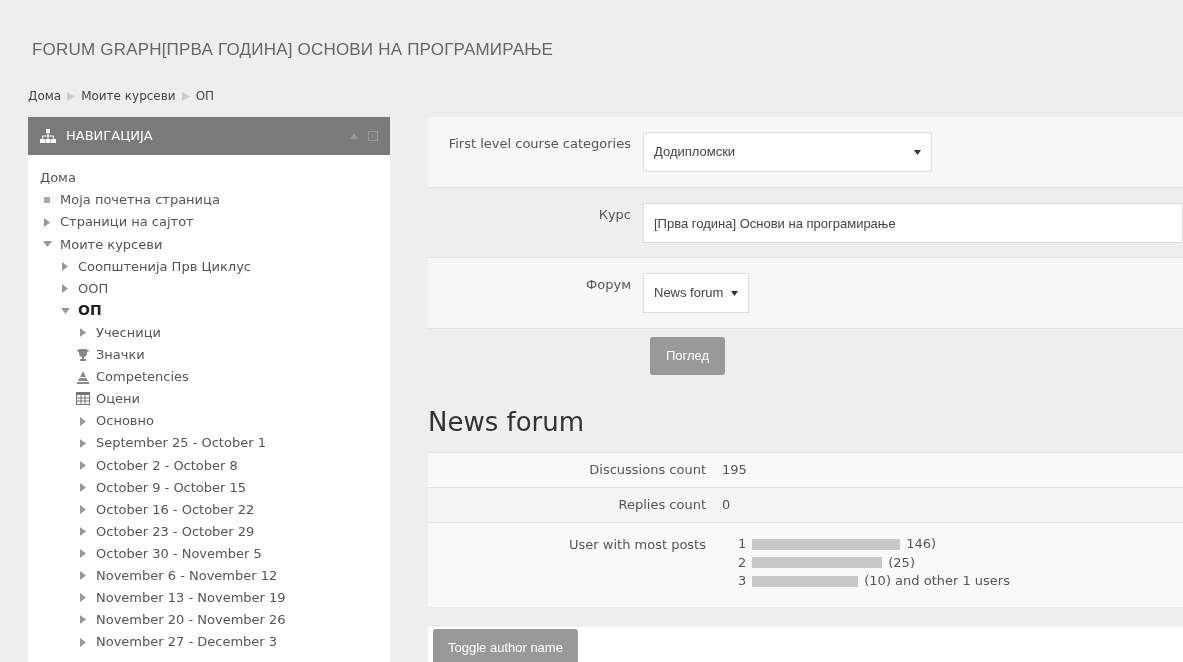  What do you see at coordinates (373, 136) in the screenshot?
I see `dock-icon` at bounding box center [373, 136].